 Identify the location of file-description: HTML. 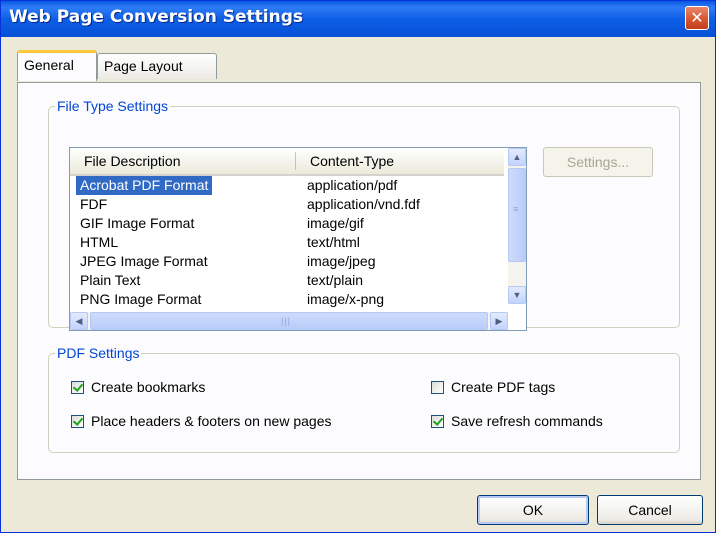
(99, 242).